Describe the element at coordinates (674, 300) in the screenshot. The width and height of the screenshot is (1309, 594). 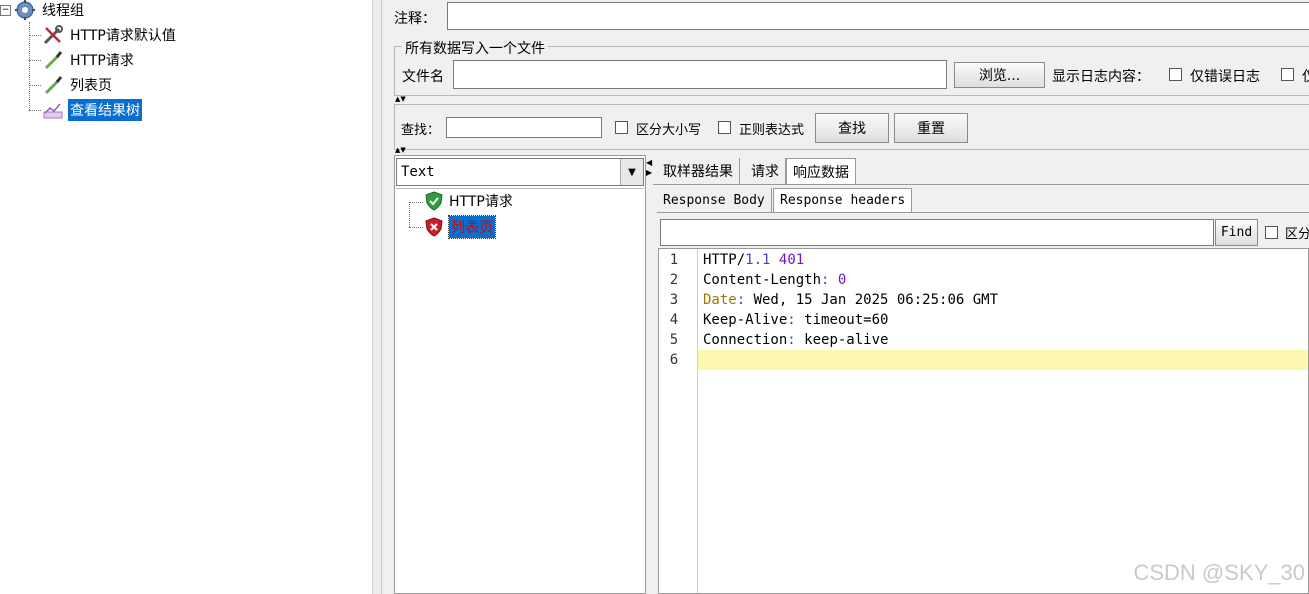
I see `line-number: 3` at that location.